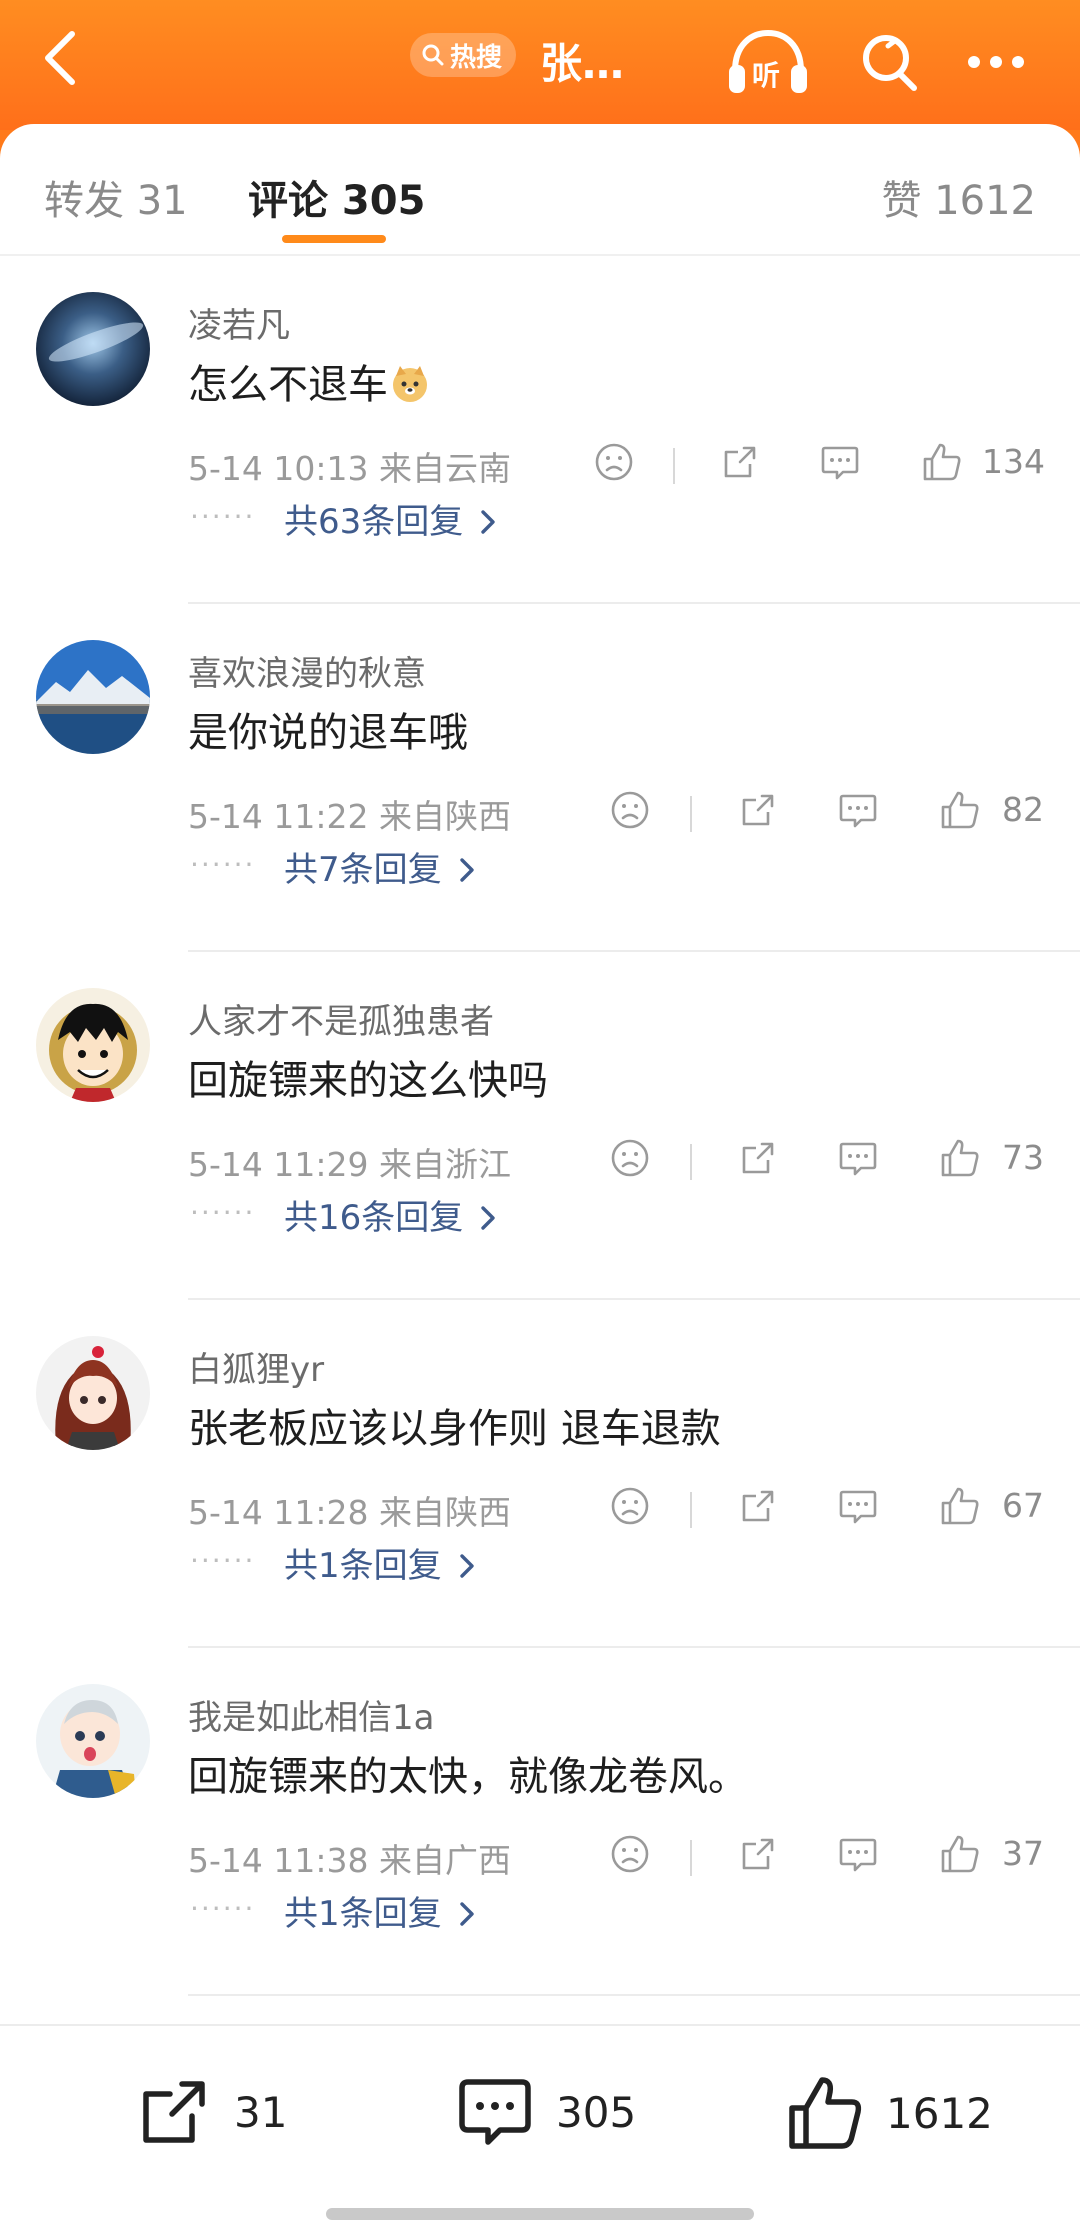 Image resolution: width=1080 pixels, height=2234 pixels. What do you see at coordinates (391, 518) in the screenshot?
I see `view-replies-link: 共63条回复` at bounding box center [391, 518].